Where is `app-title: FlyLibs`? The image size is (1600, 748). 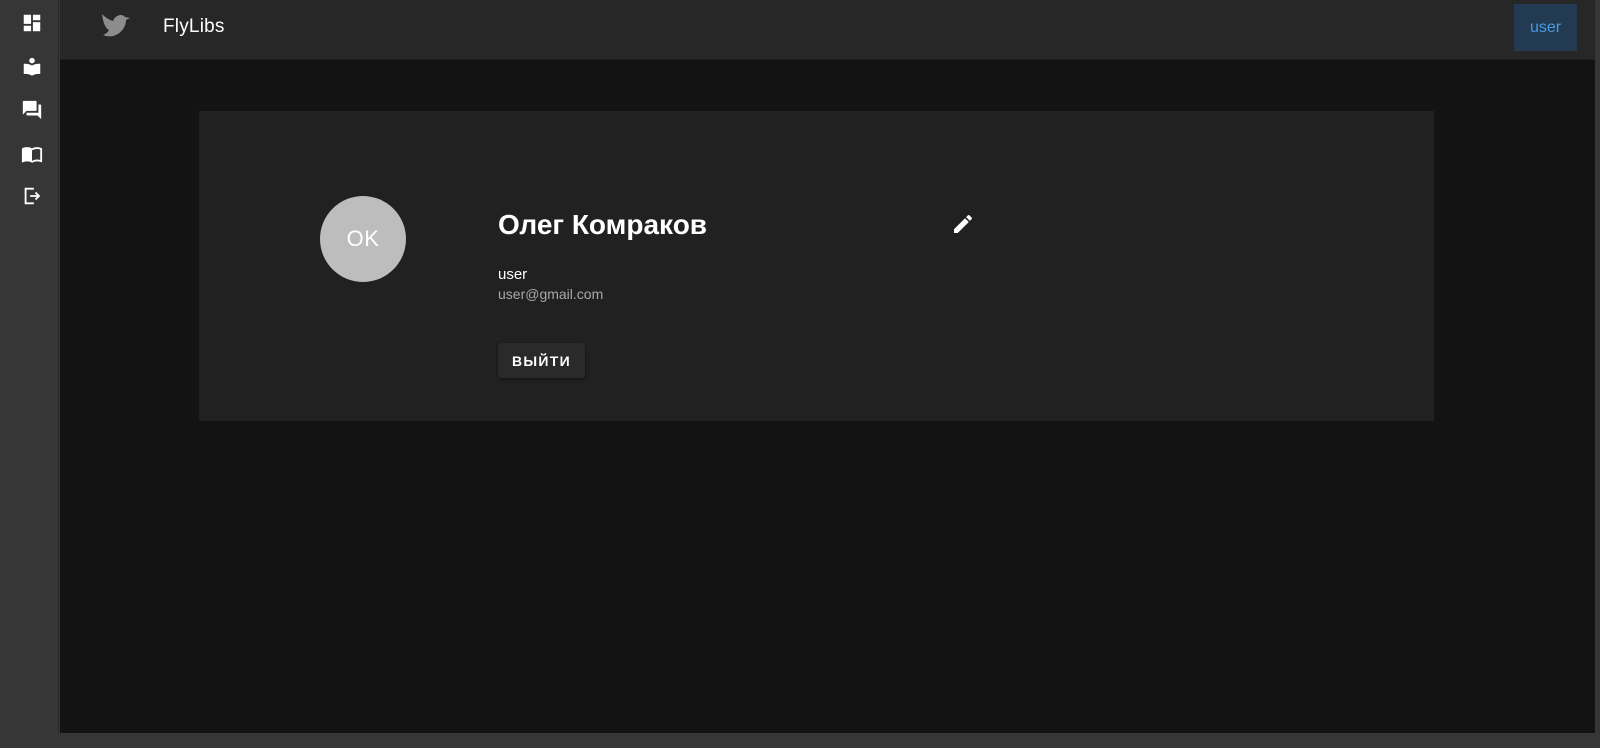 app-title: FlyLibs is located at coordinates (194, 26).